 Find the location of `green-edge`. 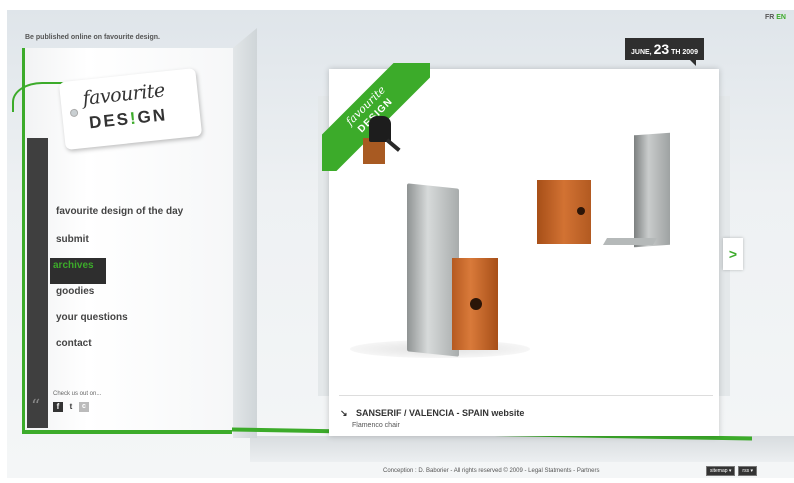

green-edge is located at coordinates (127, 432).